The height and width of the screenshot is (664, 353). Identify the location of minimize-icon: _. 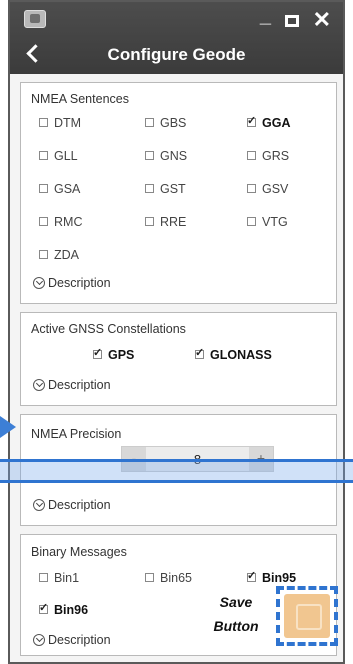
(265, 16).